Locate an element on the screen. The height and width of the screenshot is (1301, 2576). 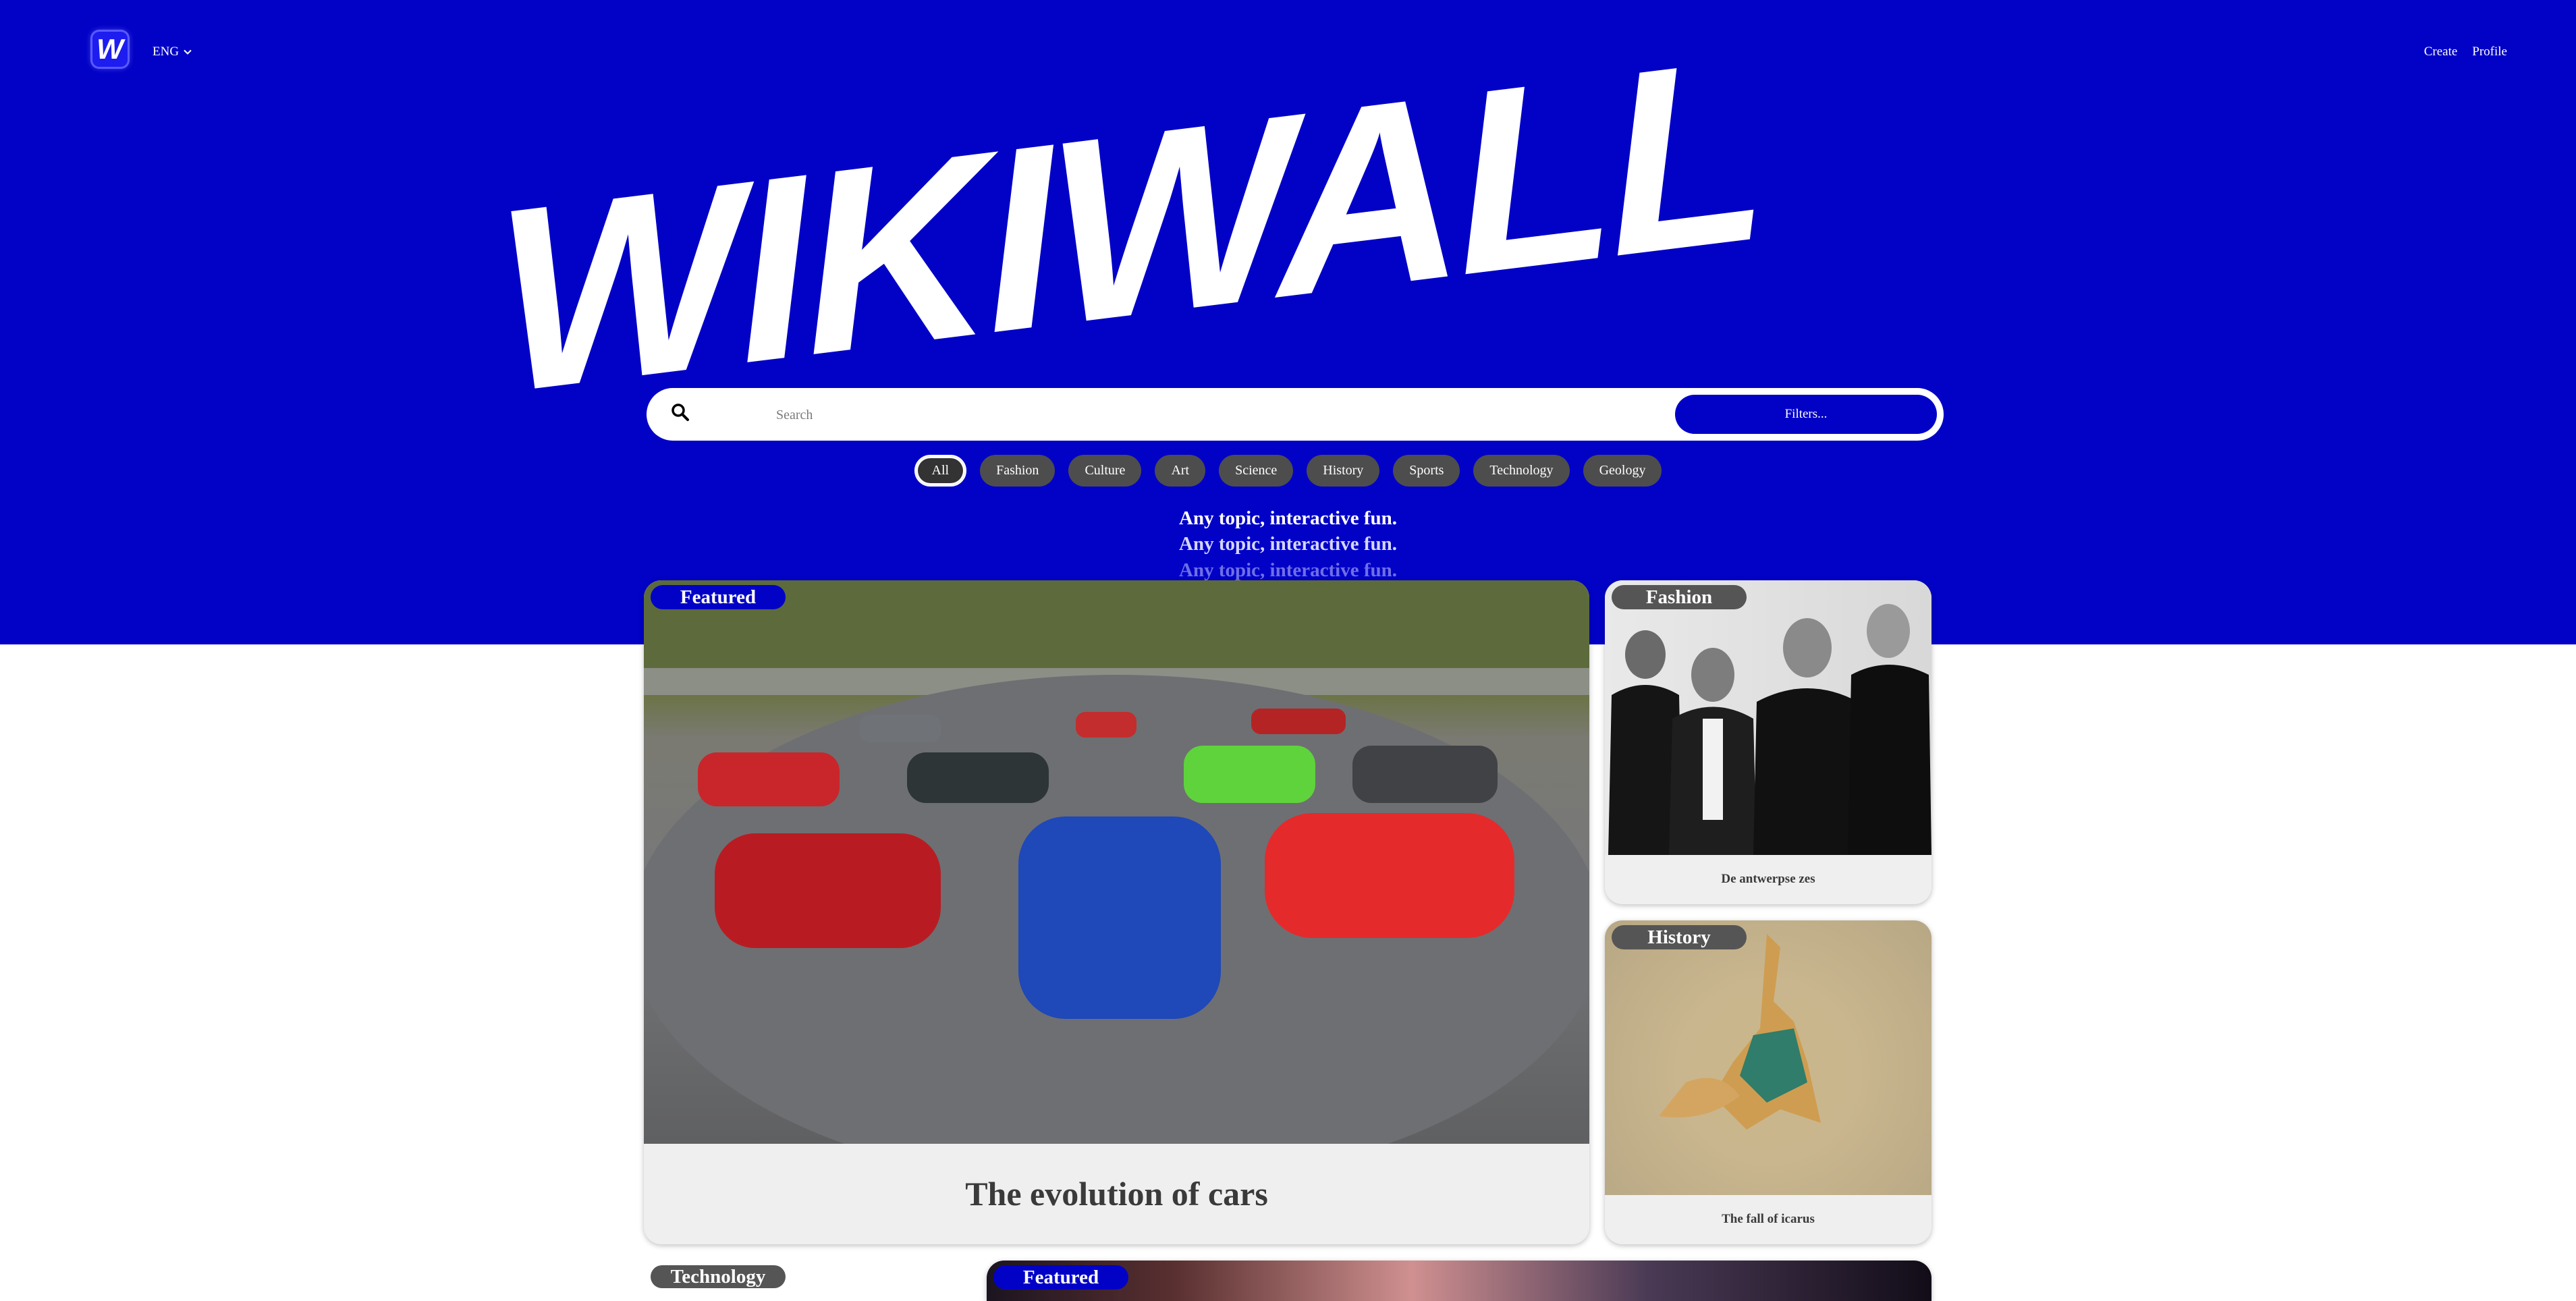
language-selector: ENG is located at coordinates (172, 52).